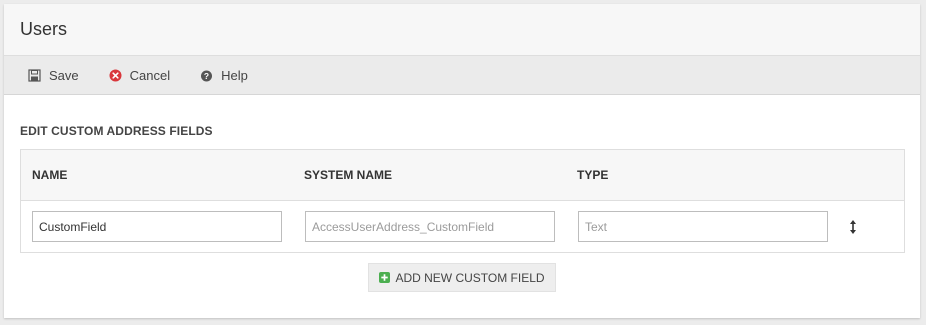  I want to click on help-circle-icon: ?, so click(206, 75).